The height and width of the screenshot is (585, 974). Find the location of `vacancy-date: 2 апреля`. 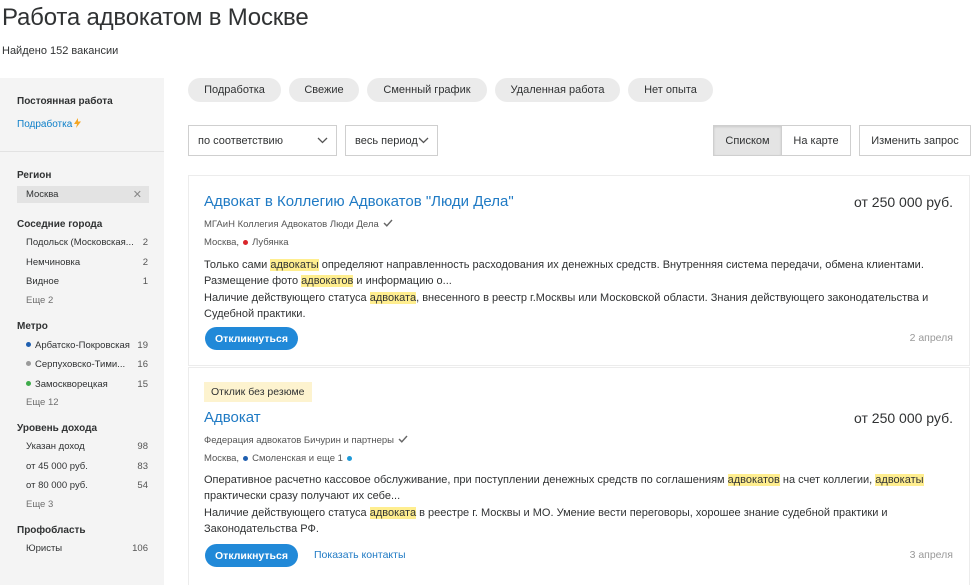

vacancy-date: 2 апреля is located at coordinates (931, 338).